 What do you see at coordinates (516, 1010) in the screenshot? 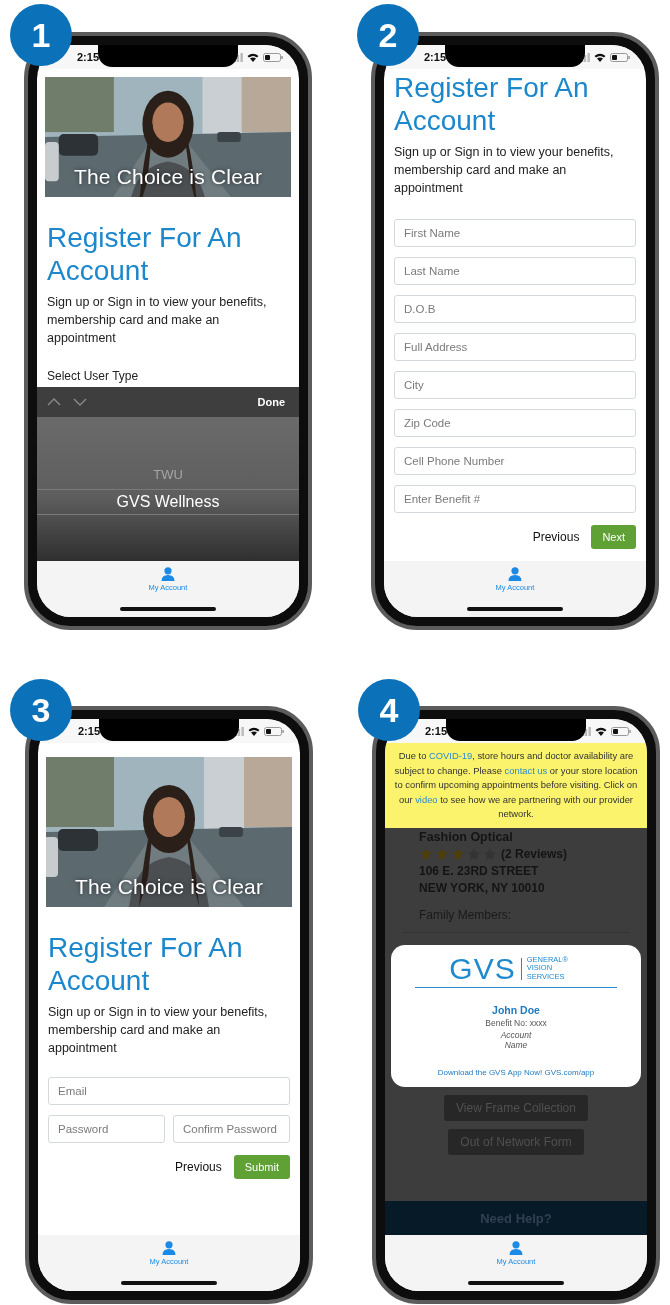
I see `member-name: John Doe` at bounding box center [516, 1010].